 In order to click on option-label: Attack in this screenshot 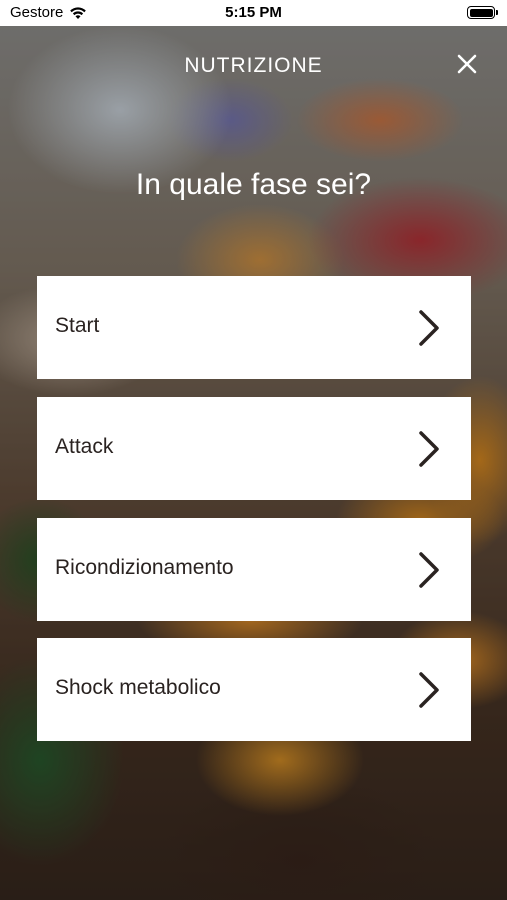, I will do `click(84, 446)`.